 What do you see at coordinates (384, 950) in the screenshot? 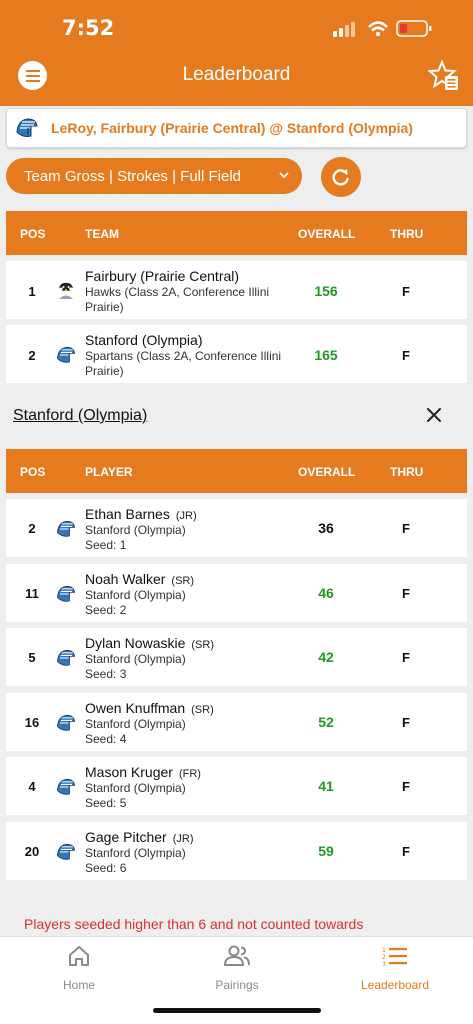
I see `svg-text: 1` at bounding box center [384, 950].